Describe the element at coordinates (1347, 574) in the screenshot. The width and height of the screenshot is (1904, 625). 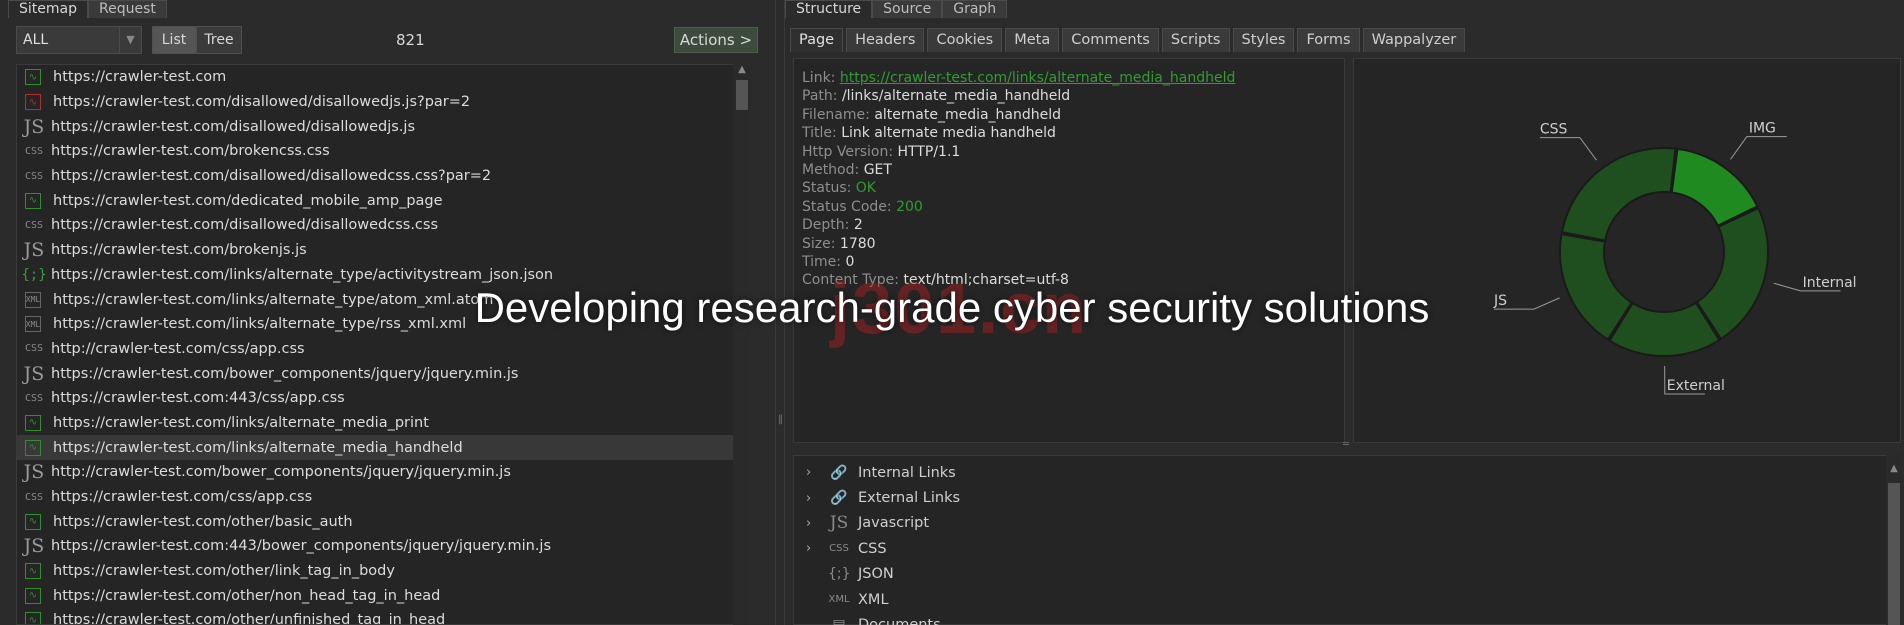
I see `tree-item: {;} JSON` at that location.